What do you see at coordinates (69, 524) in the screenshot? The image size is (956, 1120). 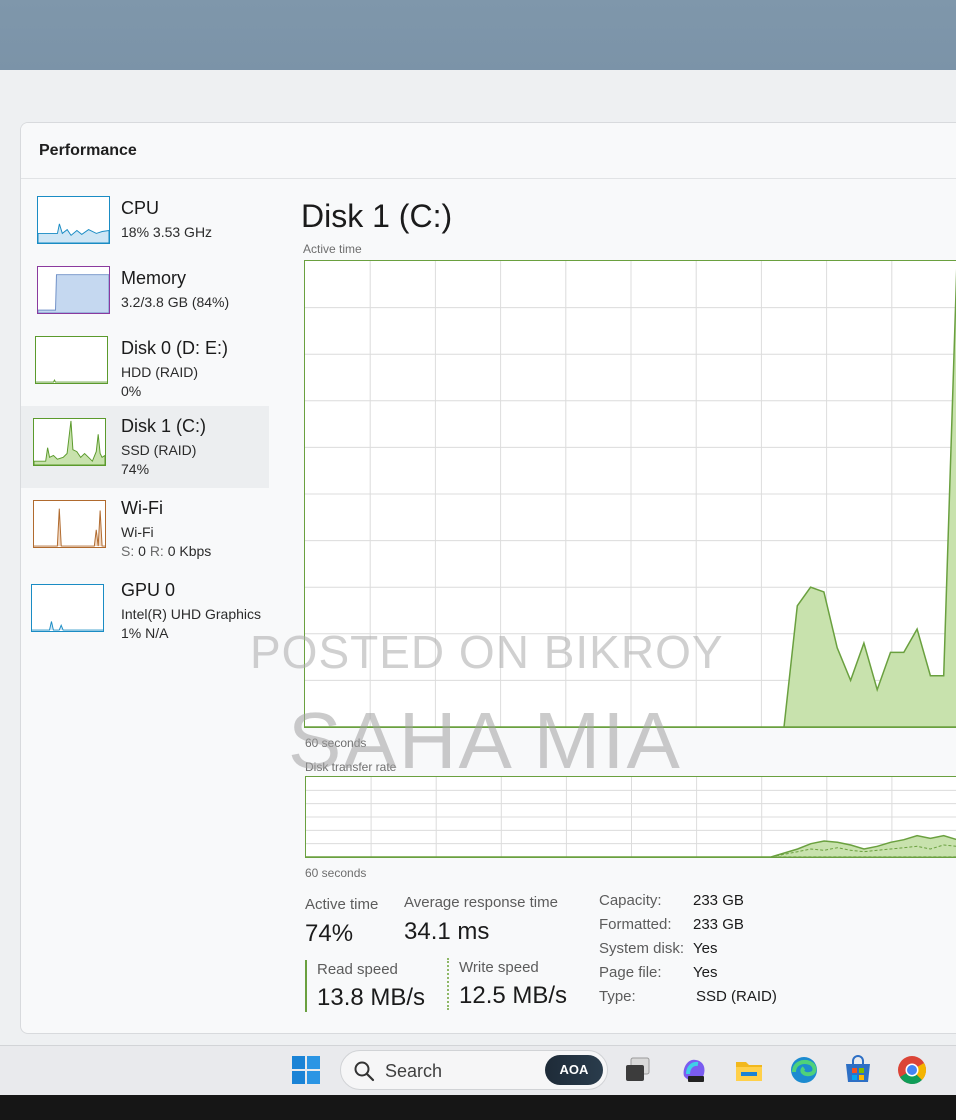 I see `wifi-thumbnail-graph` at bounding box center [69, 524].